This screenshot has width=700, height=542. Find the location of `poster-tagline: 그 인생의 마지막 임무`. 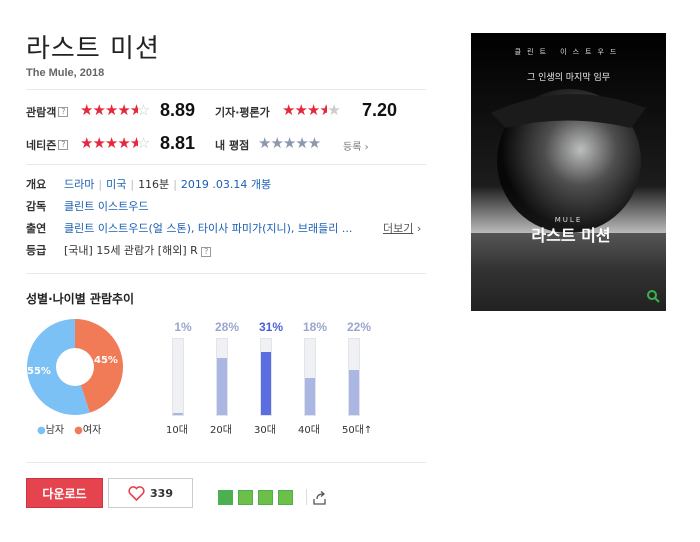

poster-tagline: 그 인생의 마지막 임무 is located at coordinates (568, 78).